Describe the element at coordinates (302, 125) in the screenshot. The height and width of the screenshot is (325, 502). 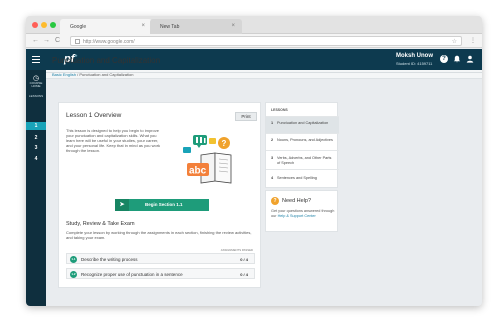
I see `lesson-list-item-1: 1 Punctuation and Capitalization` at that location.